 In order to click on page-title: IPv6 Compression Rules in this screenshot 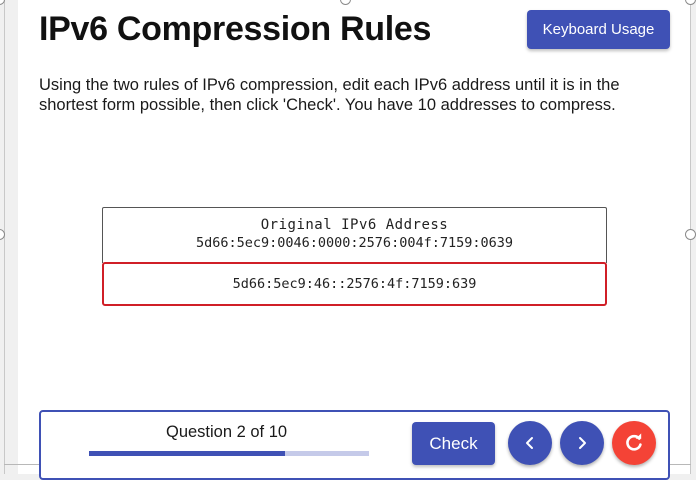, I will do `click(235, 29)`.